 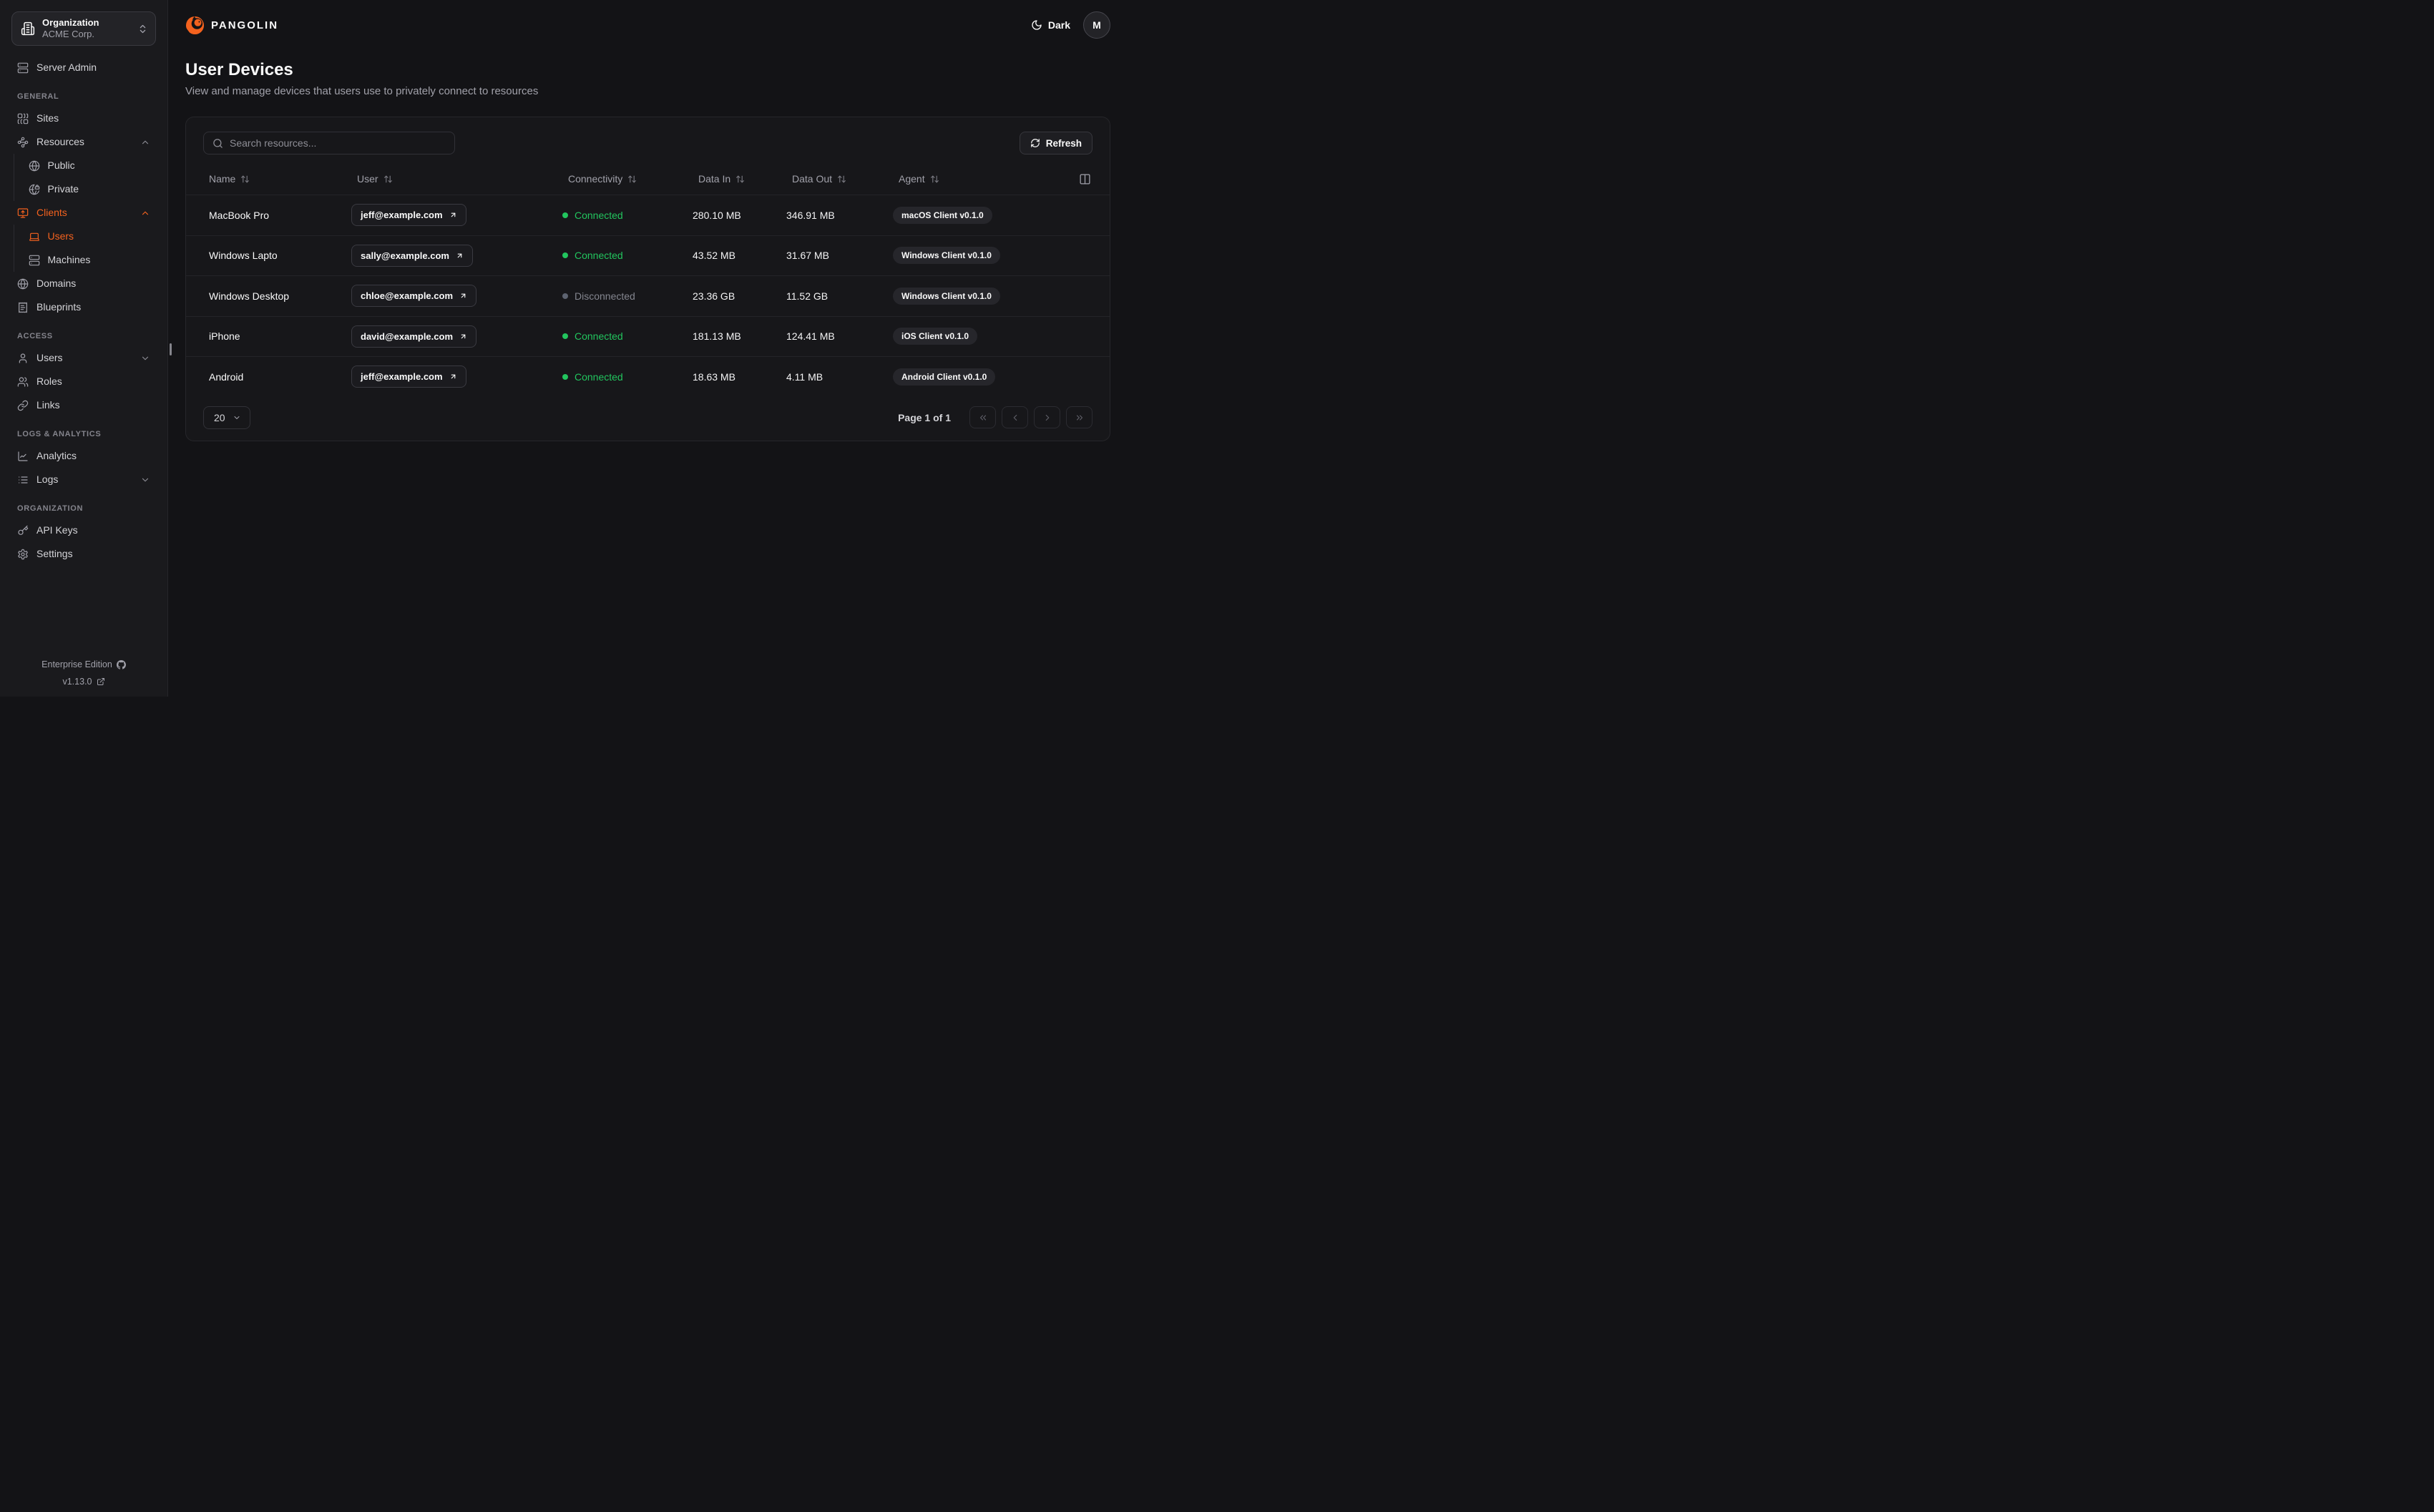 What do you see at coordinates (1015, 417) in the screenshot?
I see `prev-page-button` at bounding box center [1015, 417].